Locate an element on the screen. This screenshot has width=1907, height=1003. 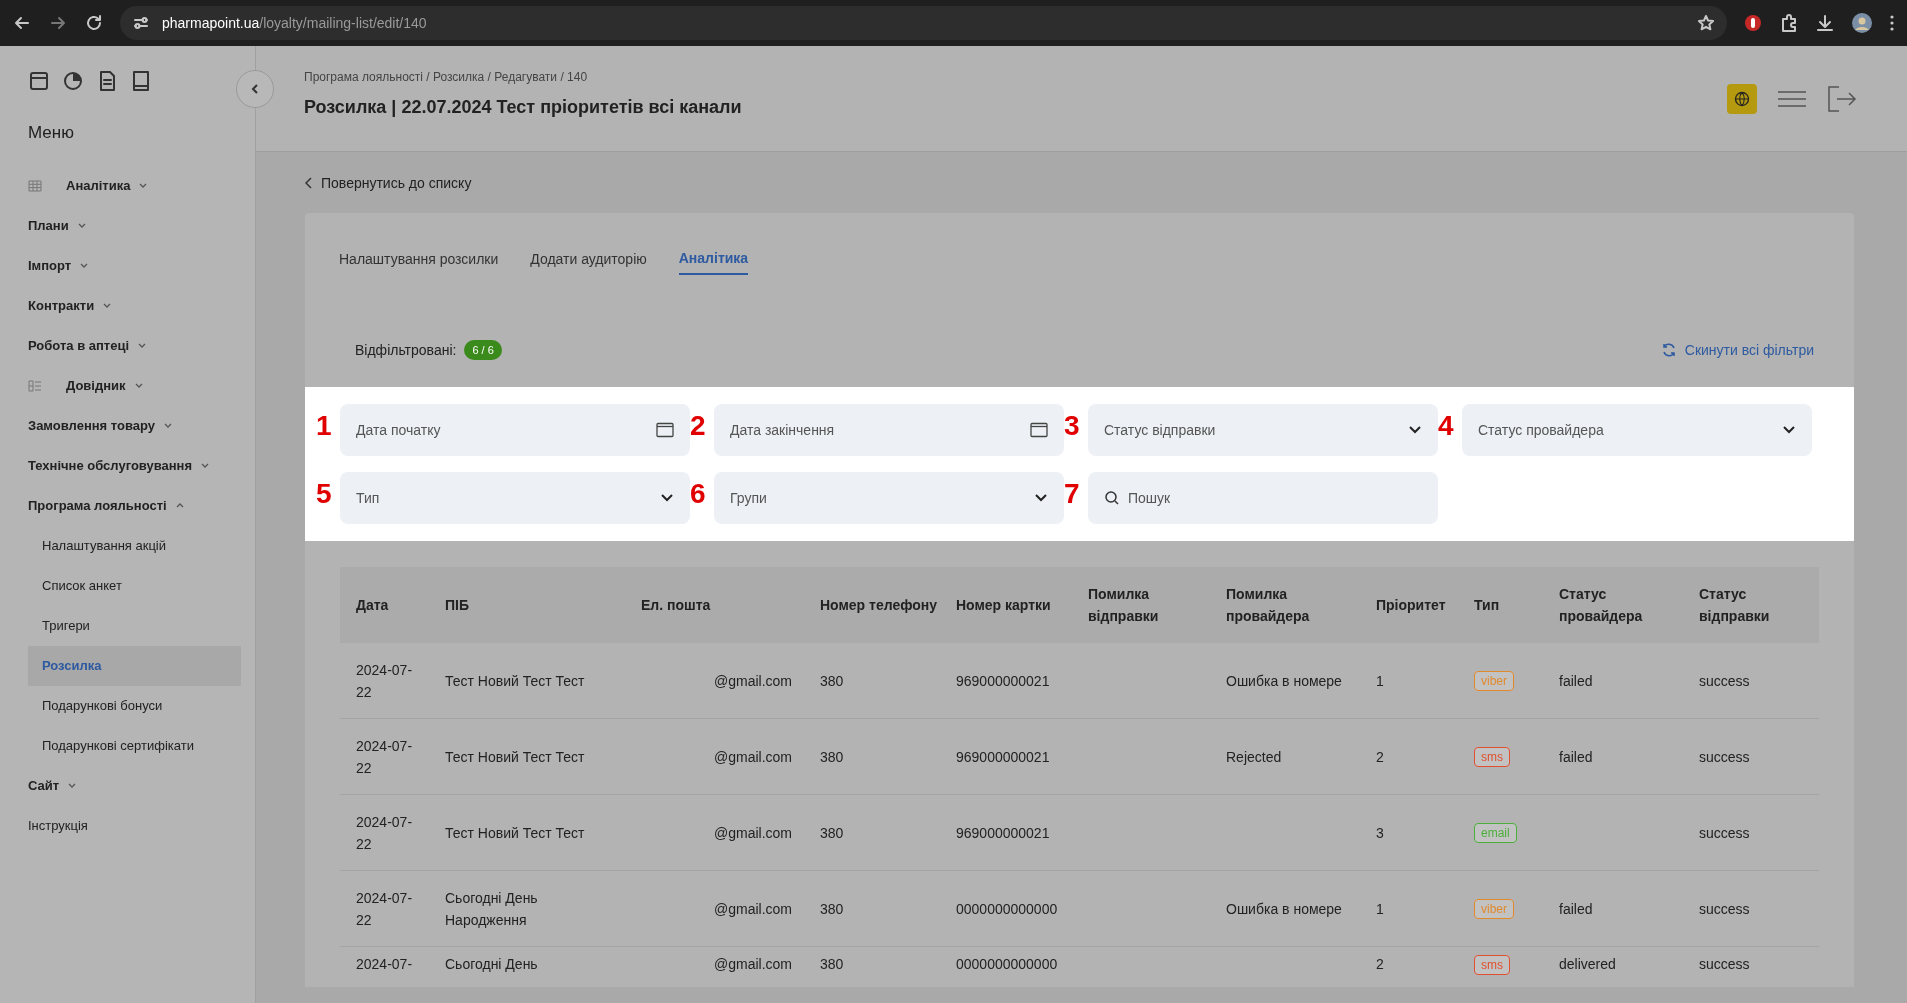
annotation-number: 4 is located at coordinates (1446, 426).